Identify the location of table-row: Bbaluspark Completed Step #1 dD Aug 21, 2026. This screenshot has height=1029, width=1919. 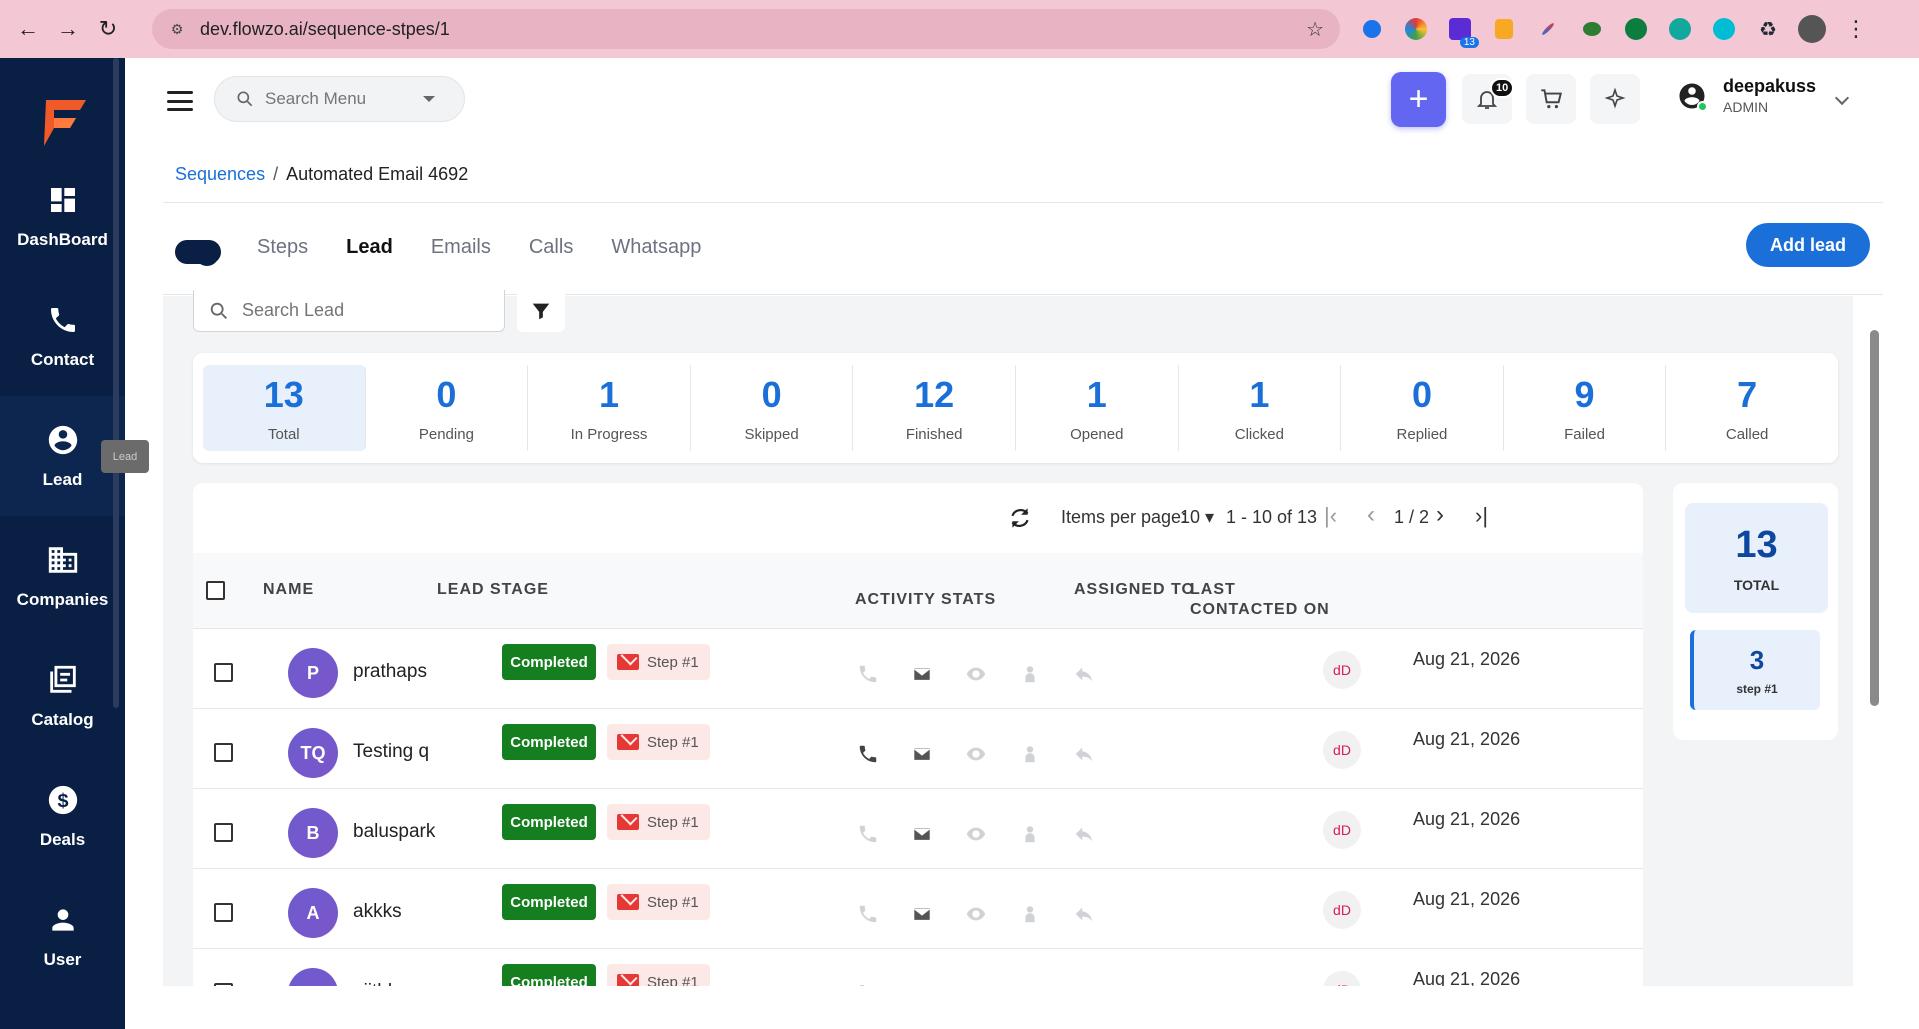
(918, 829).